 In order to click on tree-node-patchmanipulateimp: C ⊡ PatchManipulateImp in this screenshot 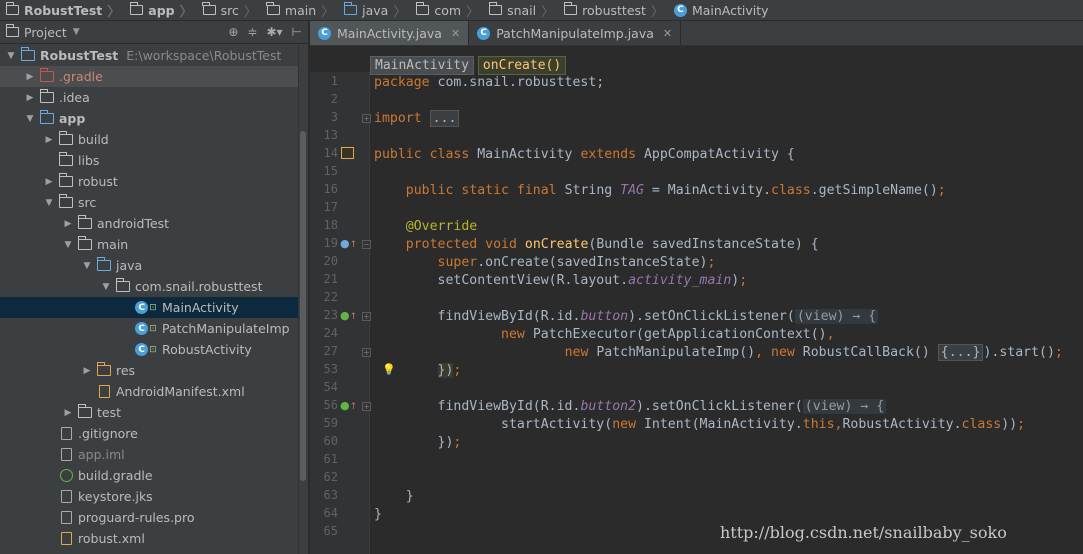, I will do `click(149, 328)`.